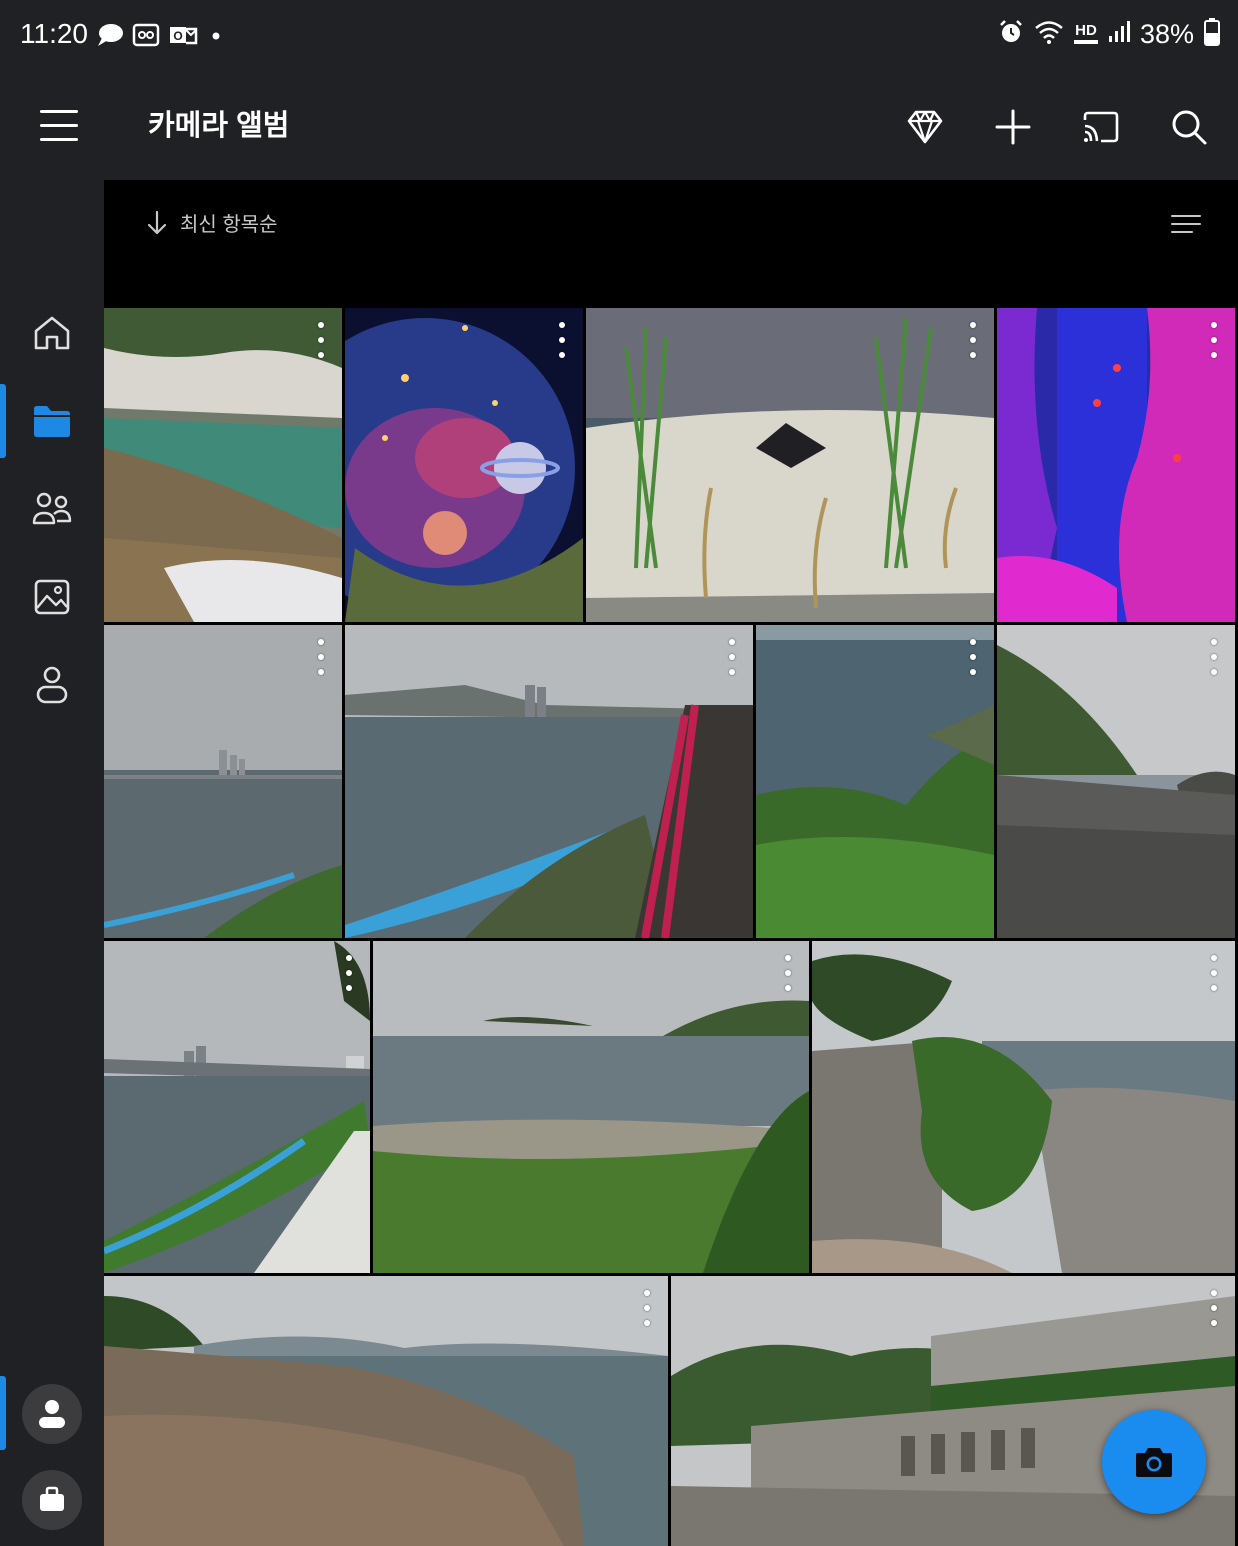 Image resolution: width=1238 pixels, height=1546 pixels. What do you see at coordinates (671, 244) in the screenshot?
I see `sort-bar: 최신 항목순` at bounding box center [671, 244].